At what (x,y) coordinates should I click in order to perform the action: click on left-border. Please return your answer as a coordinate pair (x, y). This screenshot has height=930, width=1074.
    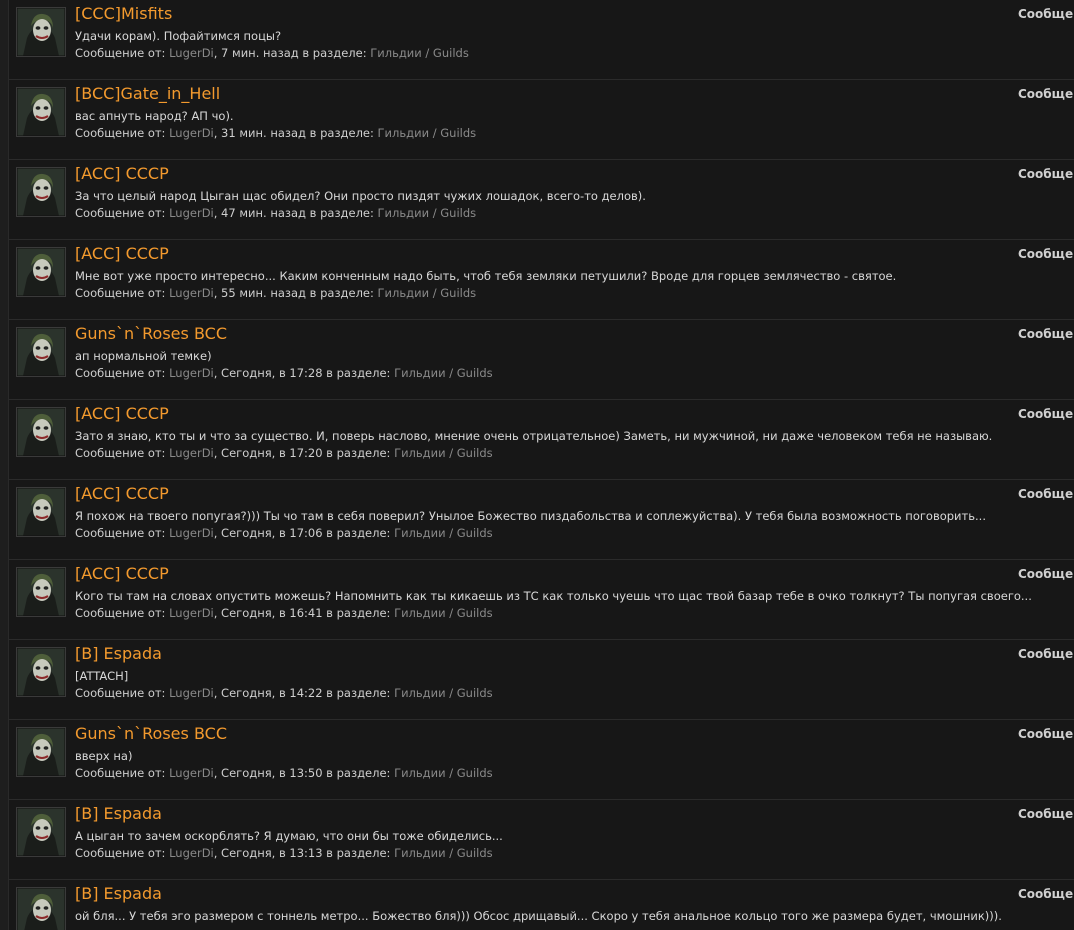
    Looking at the image, I should click on (4, 465).